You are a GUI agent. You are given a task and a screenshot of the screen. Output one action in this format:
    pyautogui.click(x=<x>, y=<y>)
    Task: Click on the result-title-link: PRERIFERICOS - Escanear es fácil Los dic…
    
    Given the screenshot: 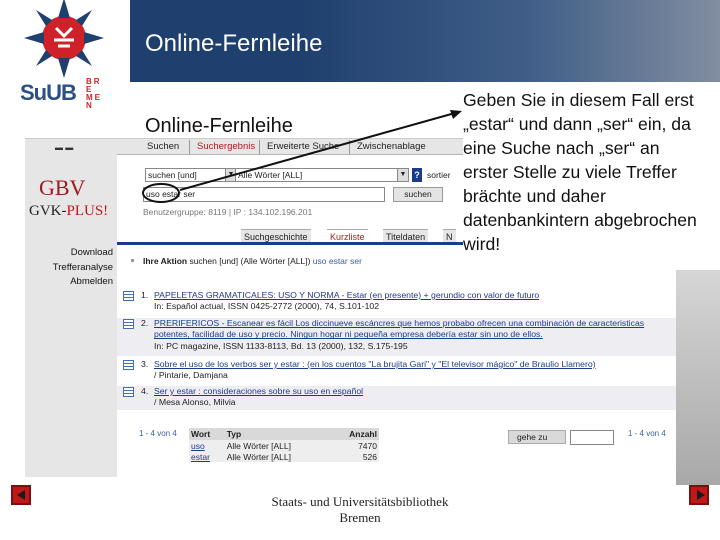 What is the action you would take?
    pyautogui.click(x=399, y=328)
    